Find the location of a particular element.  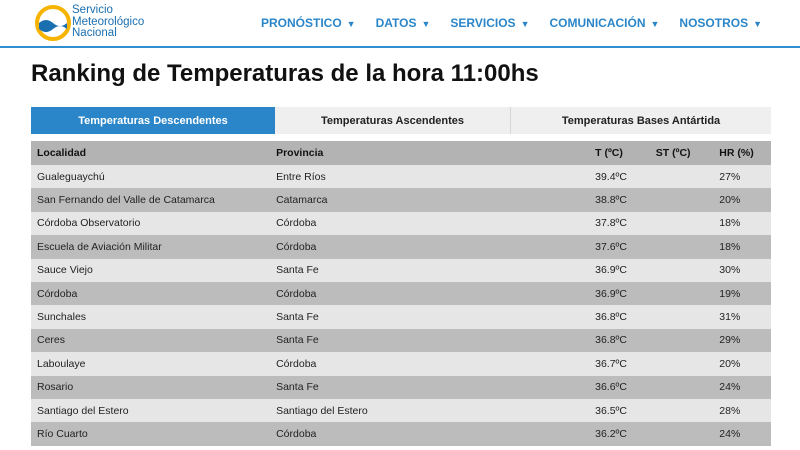

cell-humedad: 27% is located at coordinates (745, 177).